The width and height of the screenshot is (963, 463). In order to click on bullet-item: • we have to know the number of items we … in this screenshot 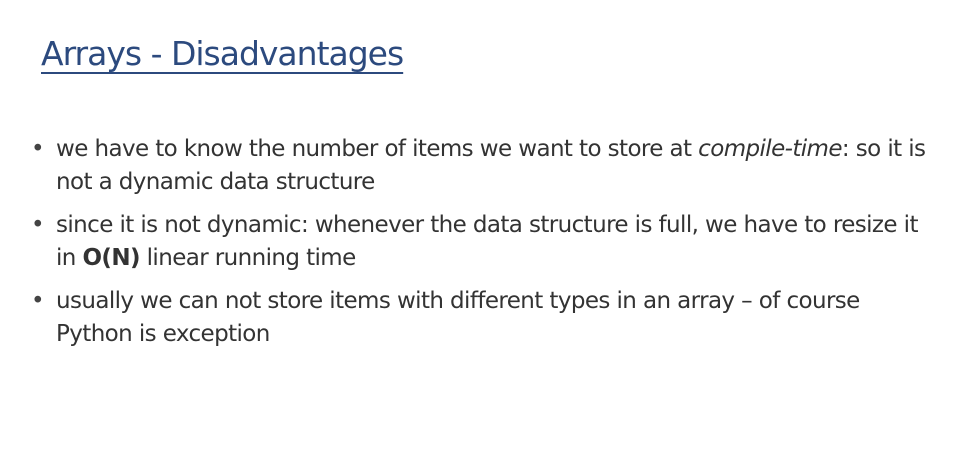, I will do `click(481, 166)`.